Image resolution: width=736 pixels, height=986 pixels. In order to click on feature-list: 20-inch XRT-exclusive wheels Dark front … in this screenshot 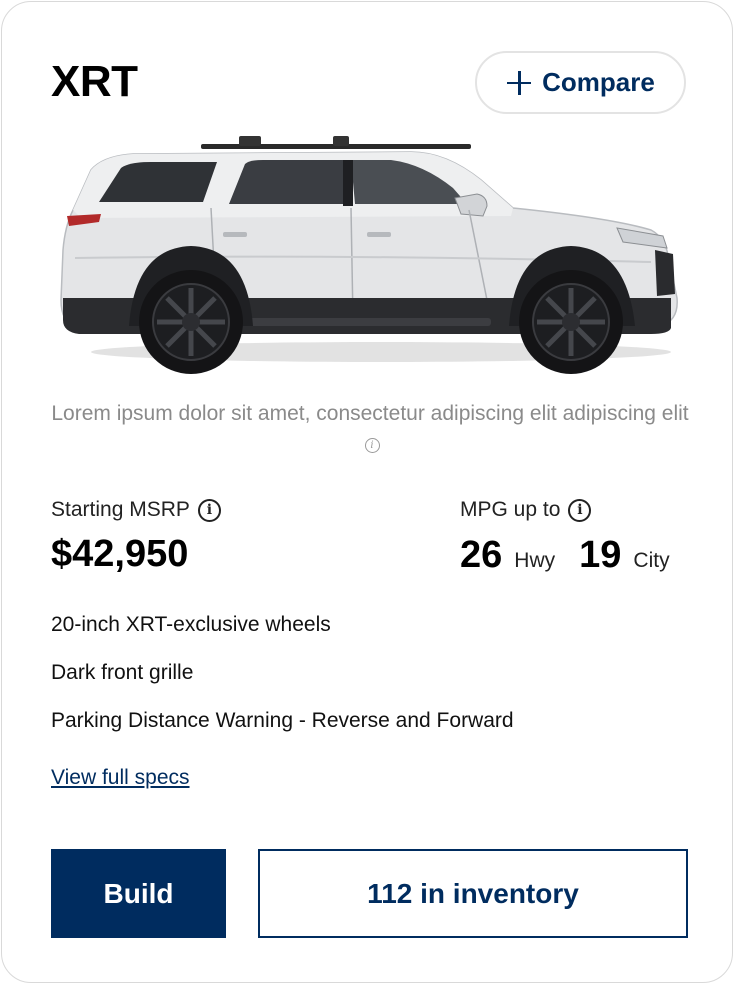, I will do `click(282, 682)`.